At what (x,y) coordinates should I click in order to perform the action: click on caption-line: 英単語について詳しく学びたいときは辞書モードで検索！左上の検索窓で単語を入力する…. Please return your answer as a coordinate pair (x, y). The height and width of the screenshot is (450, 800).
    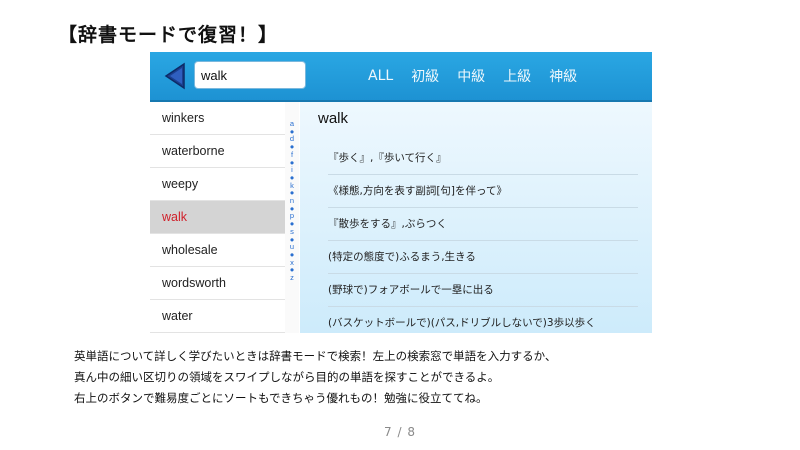
    Looking at the image, I should click on (315, 356).